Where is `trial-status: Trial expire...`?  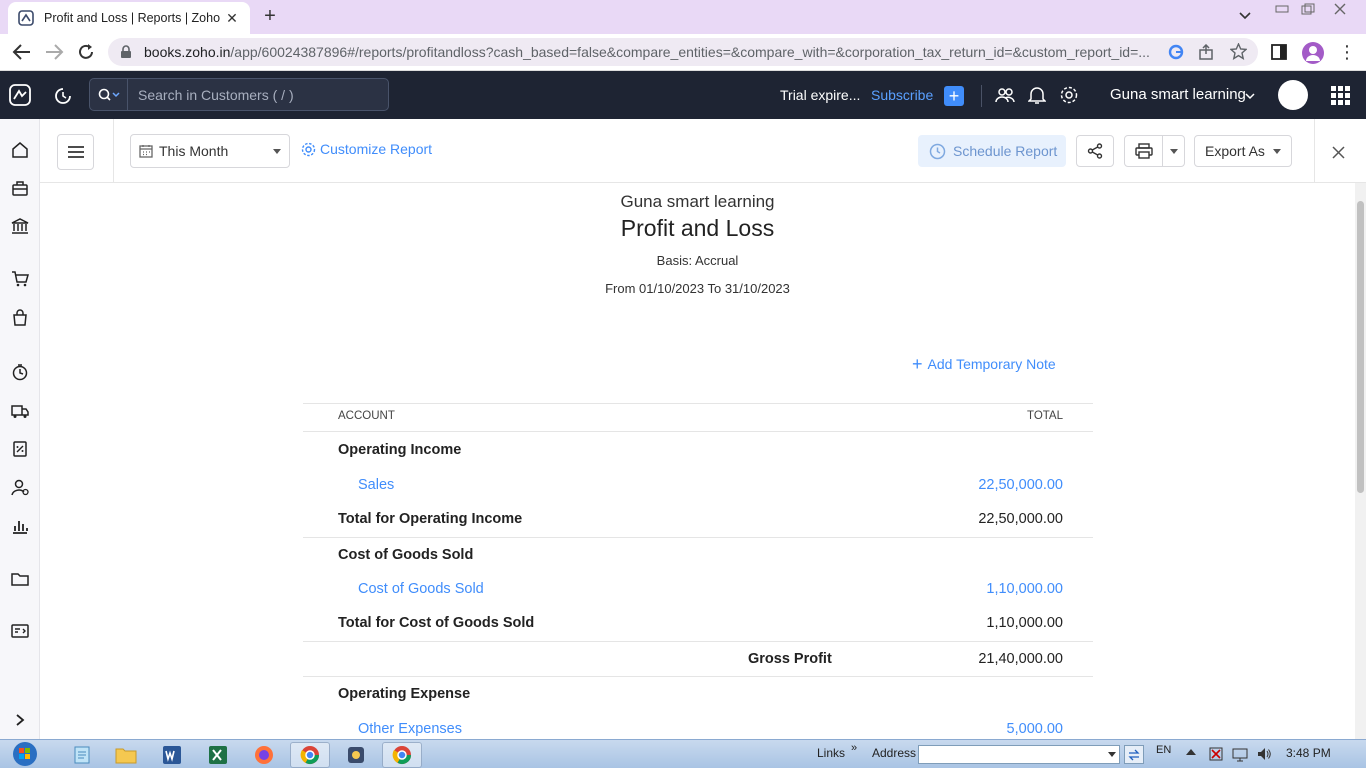 trial-status: Trial expire... is located at coordinates (820, 95).